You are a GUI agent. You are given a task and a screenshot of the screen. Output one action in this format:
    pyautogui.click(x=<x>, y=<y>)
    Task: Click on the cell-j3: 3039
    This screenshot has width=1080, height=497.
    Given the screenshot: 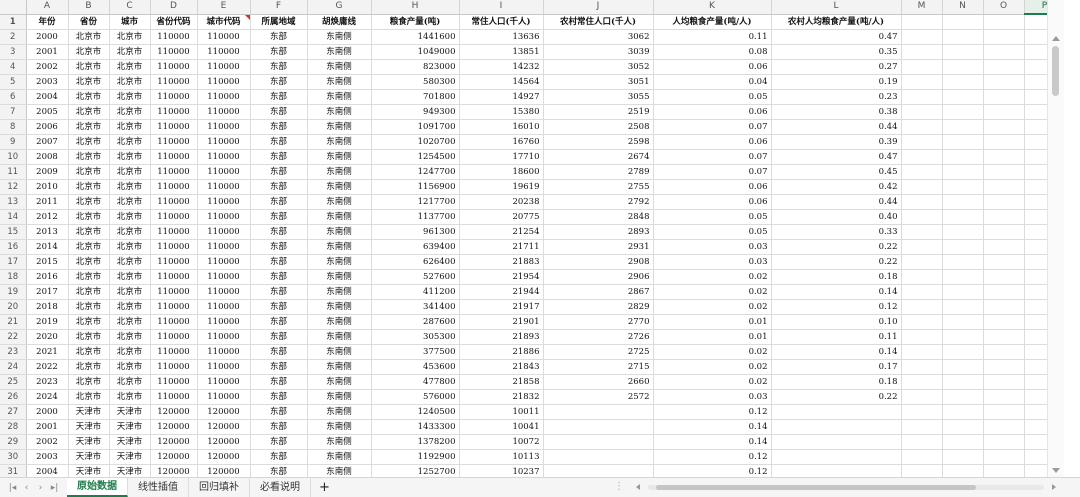 What is the action you would take?
    pyautogui.click(x=598, y=52)
    